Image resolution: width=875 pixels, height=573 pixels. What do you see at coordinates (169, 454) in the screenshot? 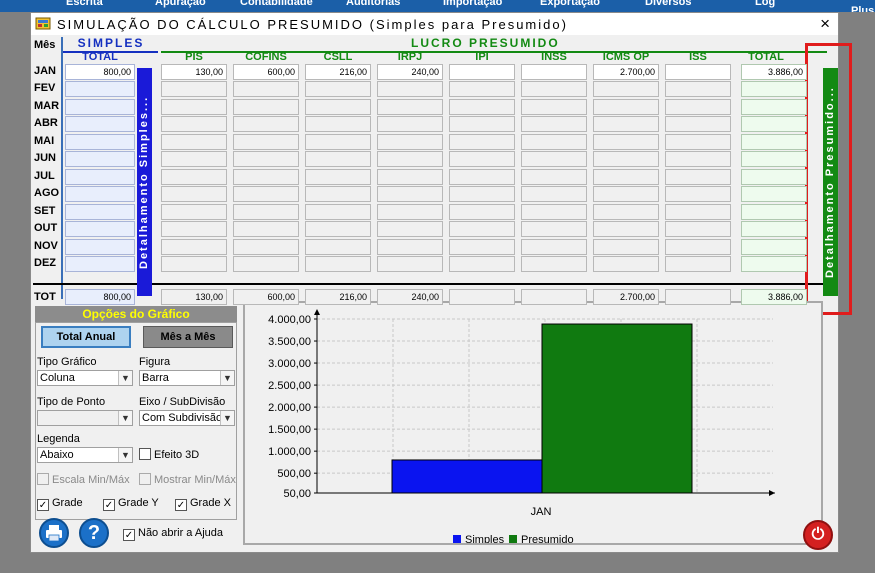
I see `efeito-3d-checkbox: Efeito 3D` at bounding box center [169, 454].